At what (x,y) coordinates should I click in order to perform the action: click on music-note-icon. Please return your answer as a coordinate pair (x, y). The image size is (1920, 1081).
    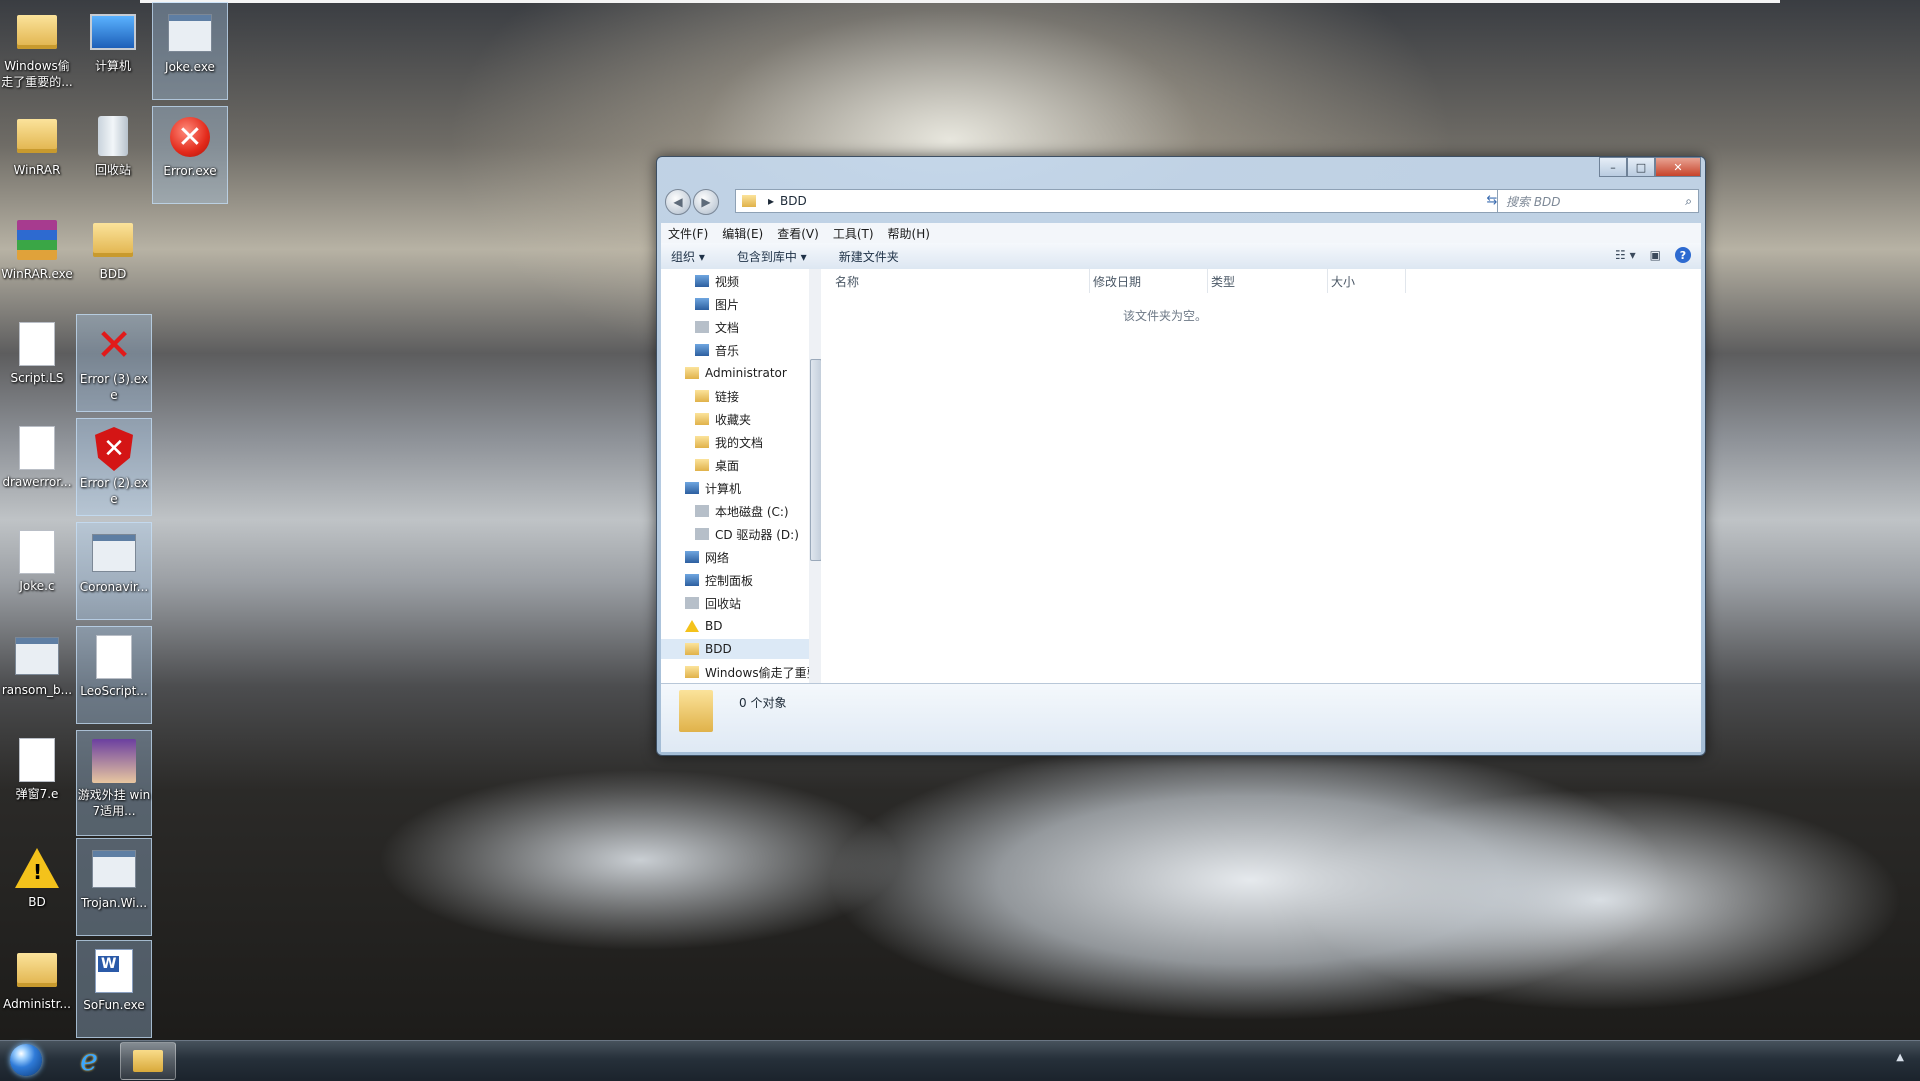
    Looking at the image, I should click on (702, 350).